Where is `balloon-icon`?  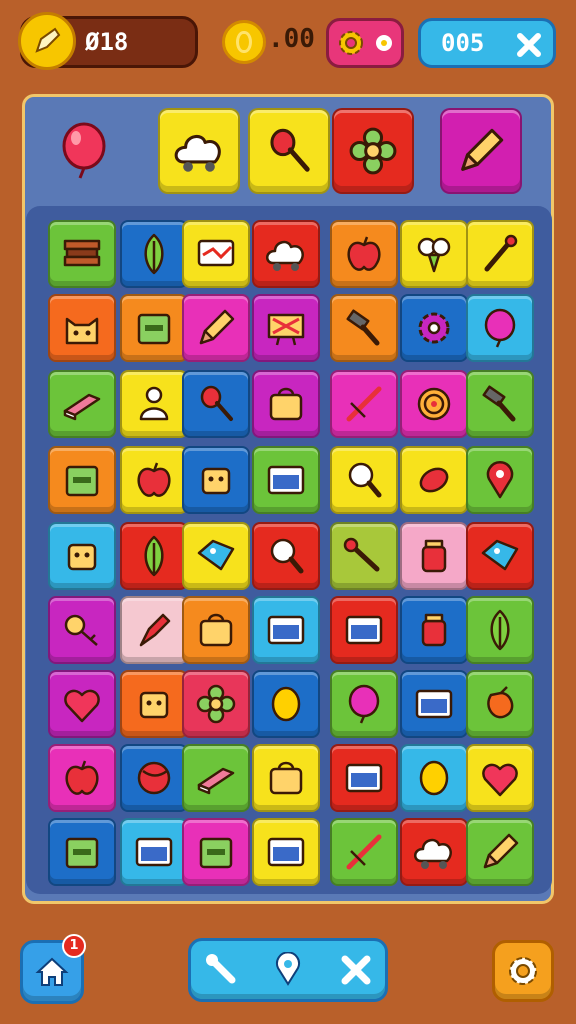 balloon-icon is located at coordinates (364, 704).